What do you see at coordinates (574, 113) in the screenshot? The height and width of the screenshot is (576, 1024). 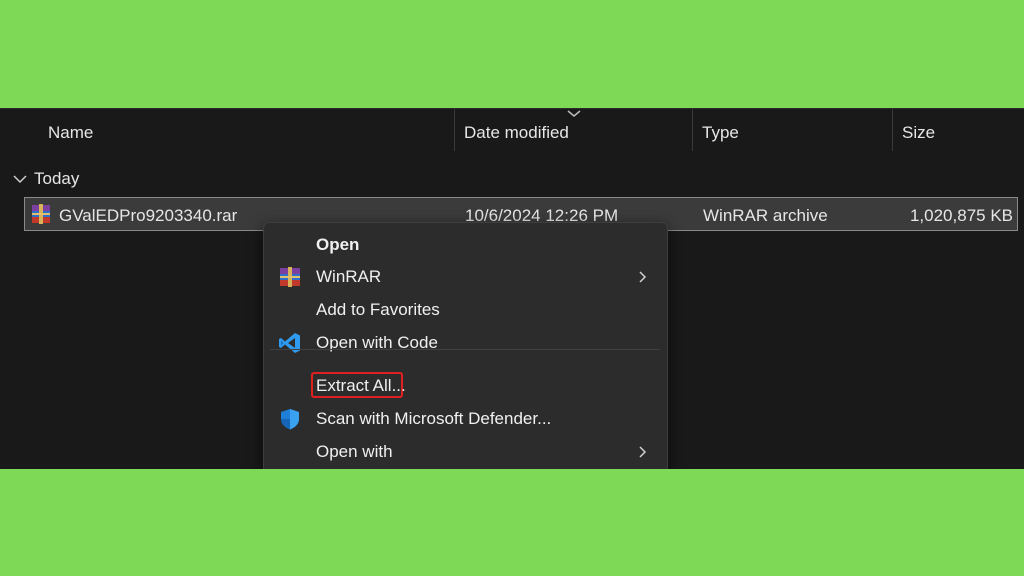 I see `sort-descending-icon` at bounding box center [574, 113].